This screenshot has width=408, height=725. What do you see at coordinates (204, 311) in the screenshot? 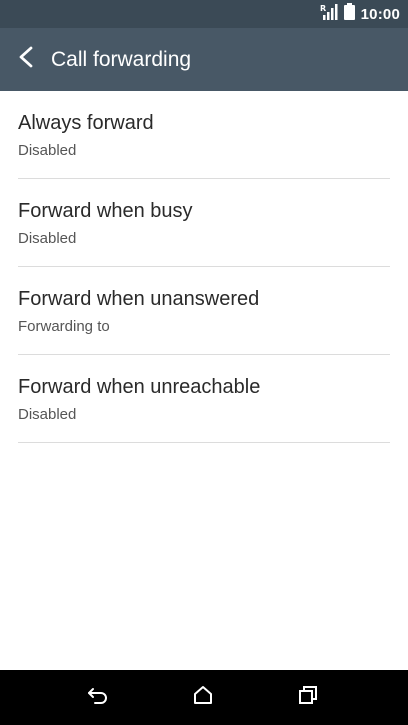
I see `list-item-forward-when-unanswered: Forward when unanswered Forwarding to` at bounding box center [204, 311].